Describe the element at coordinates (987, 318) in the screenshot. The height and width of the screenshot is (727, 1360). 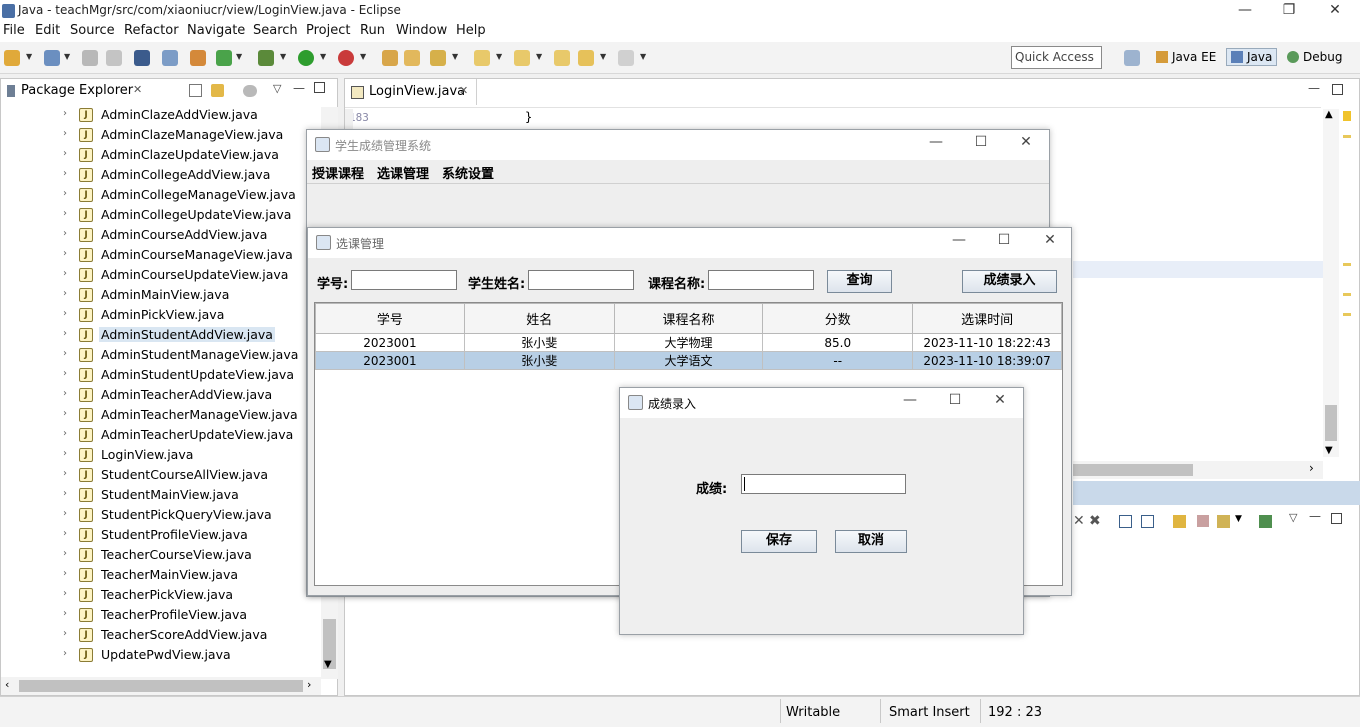
I see `column-header-pick-time: 选课时间` at that location.